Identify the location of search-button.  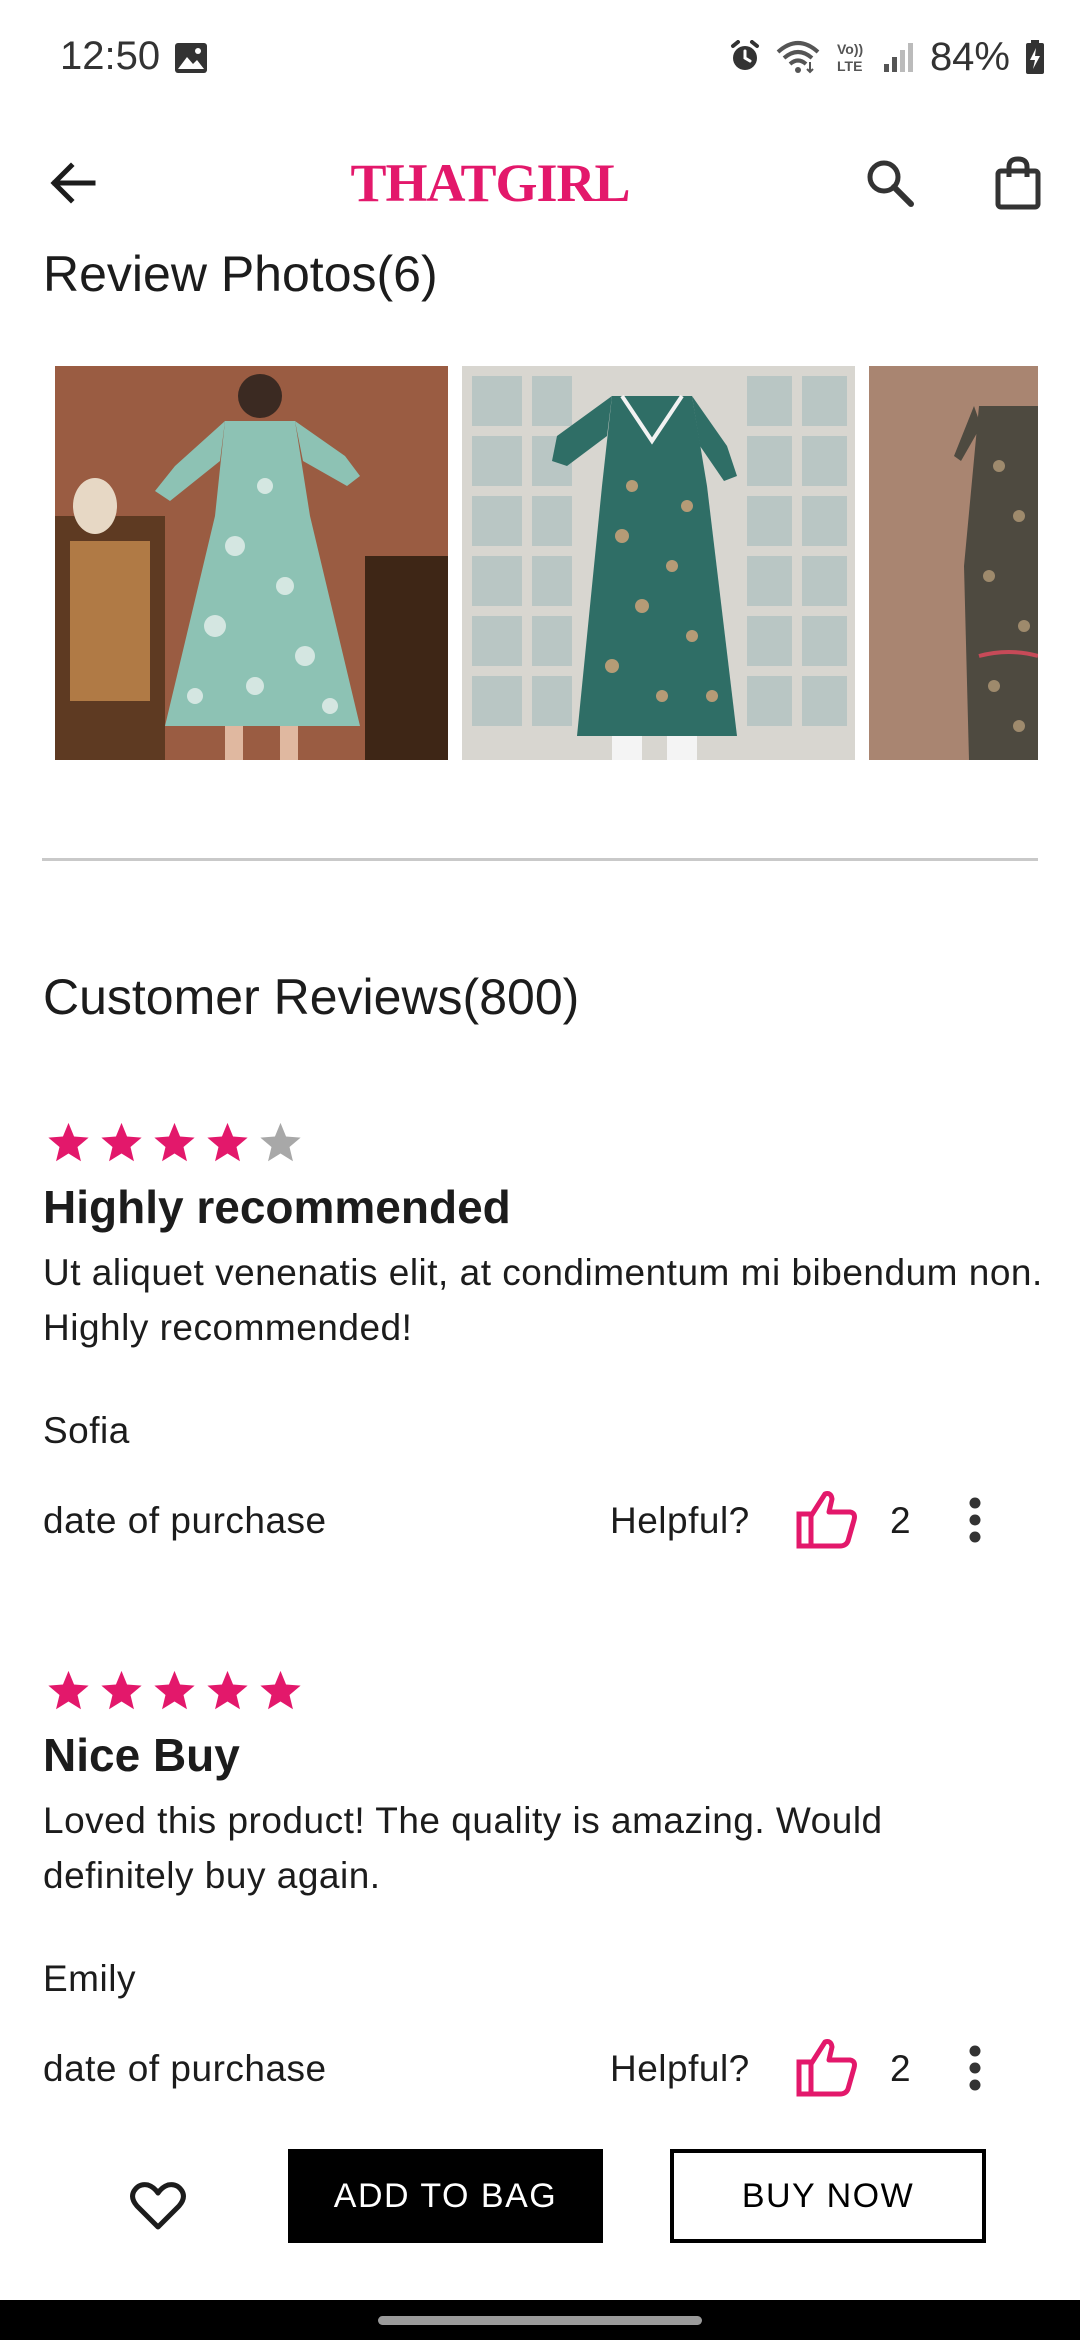
(890, 183).